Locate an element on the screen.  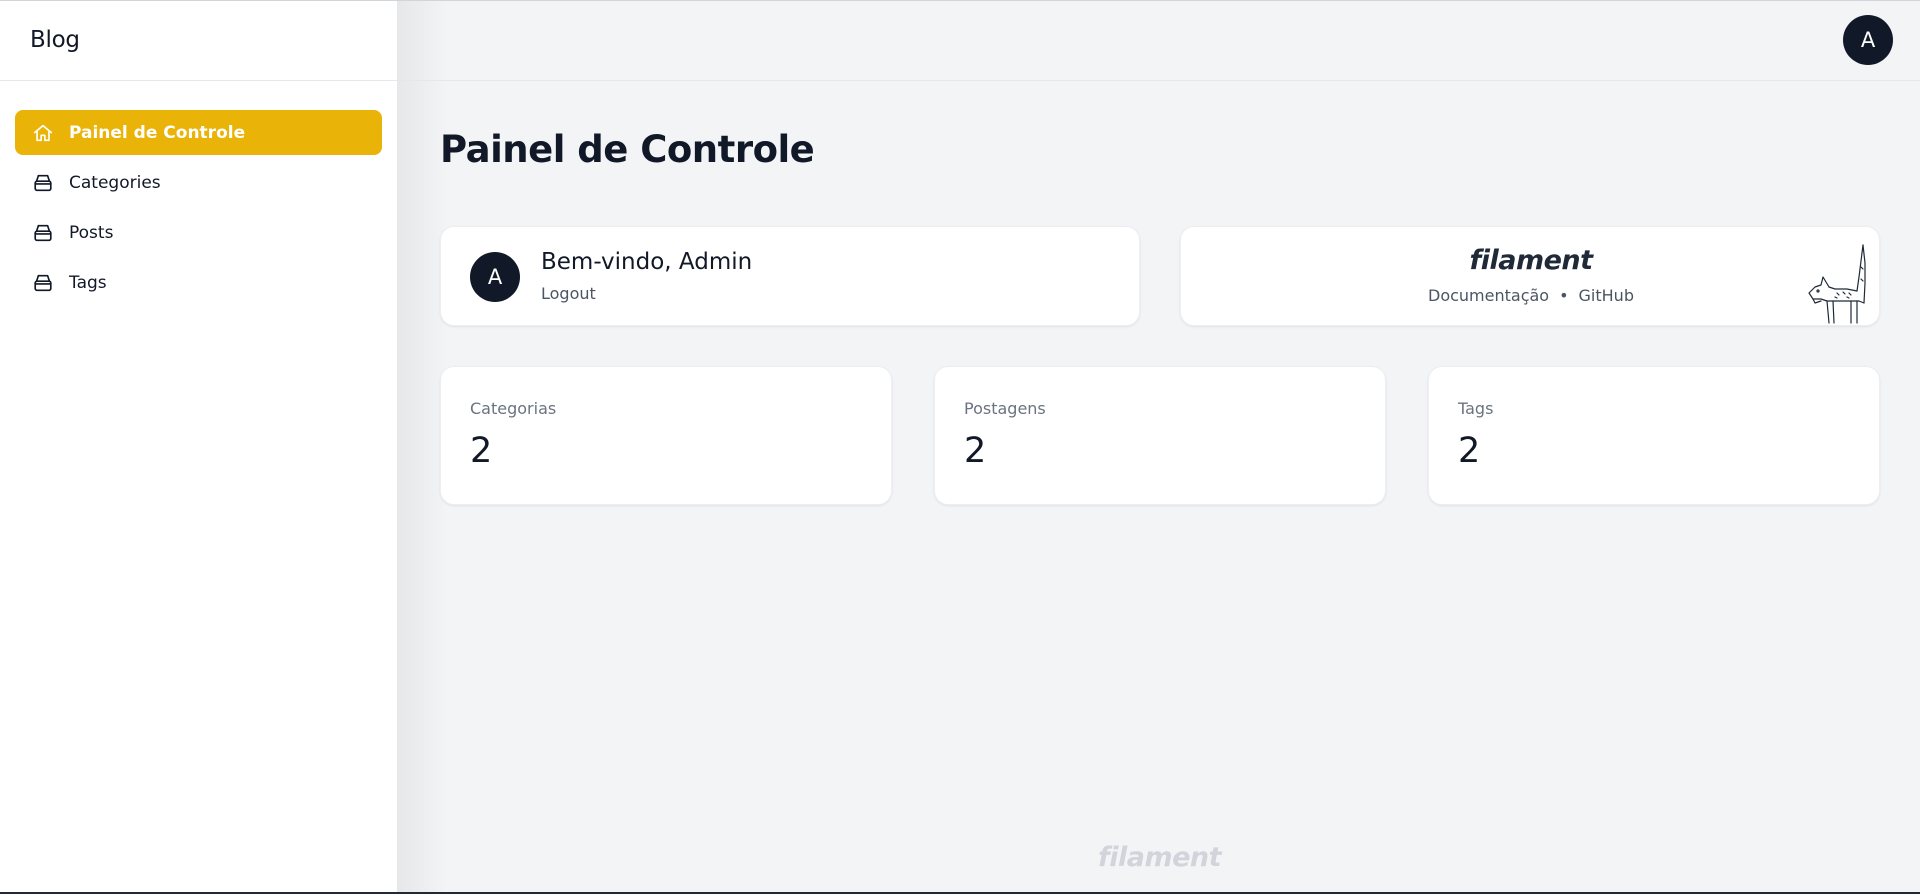
sidebar-item-posts: Posts is located at coordinates (198, 232).